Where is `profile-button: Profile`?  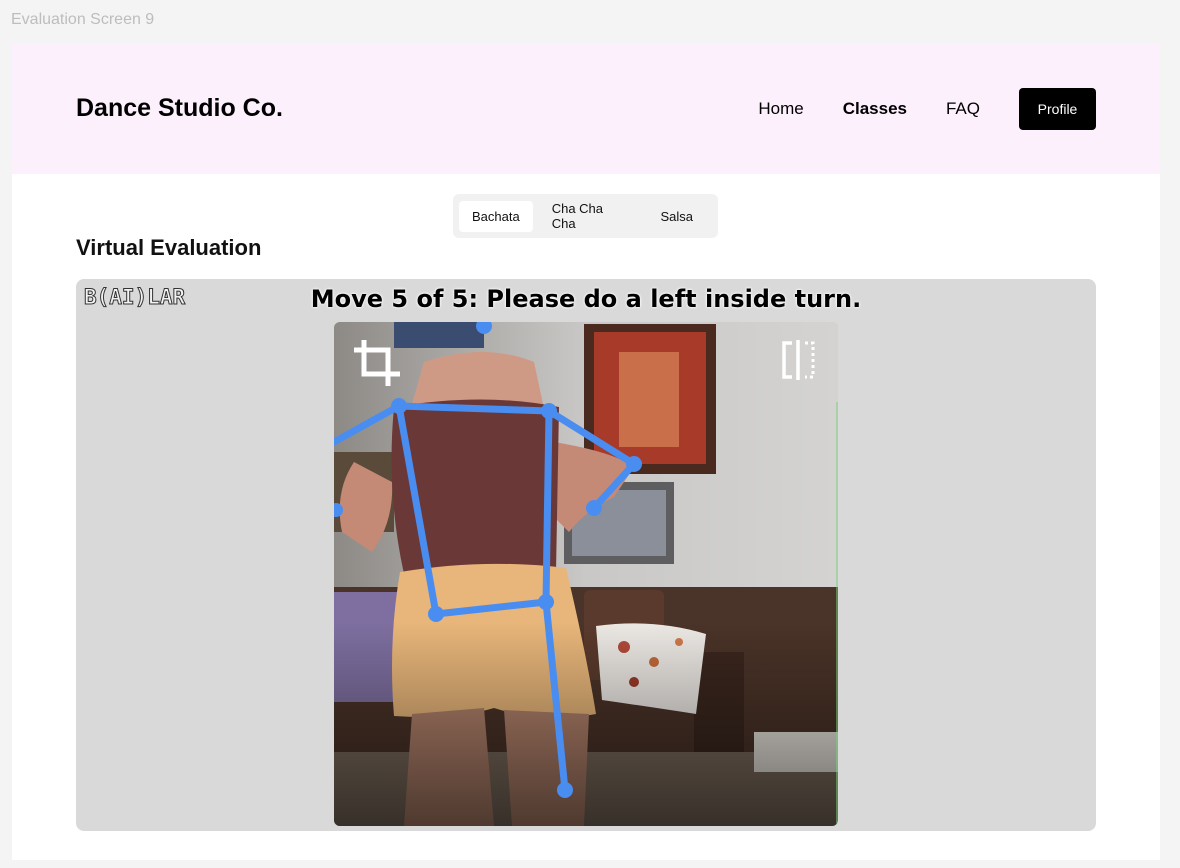 profile-button: Profile is located at coordinates (1057, 109).